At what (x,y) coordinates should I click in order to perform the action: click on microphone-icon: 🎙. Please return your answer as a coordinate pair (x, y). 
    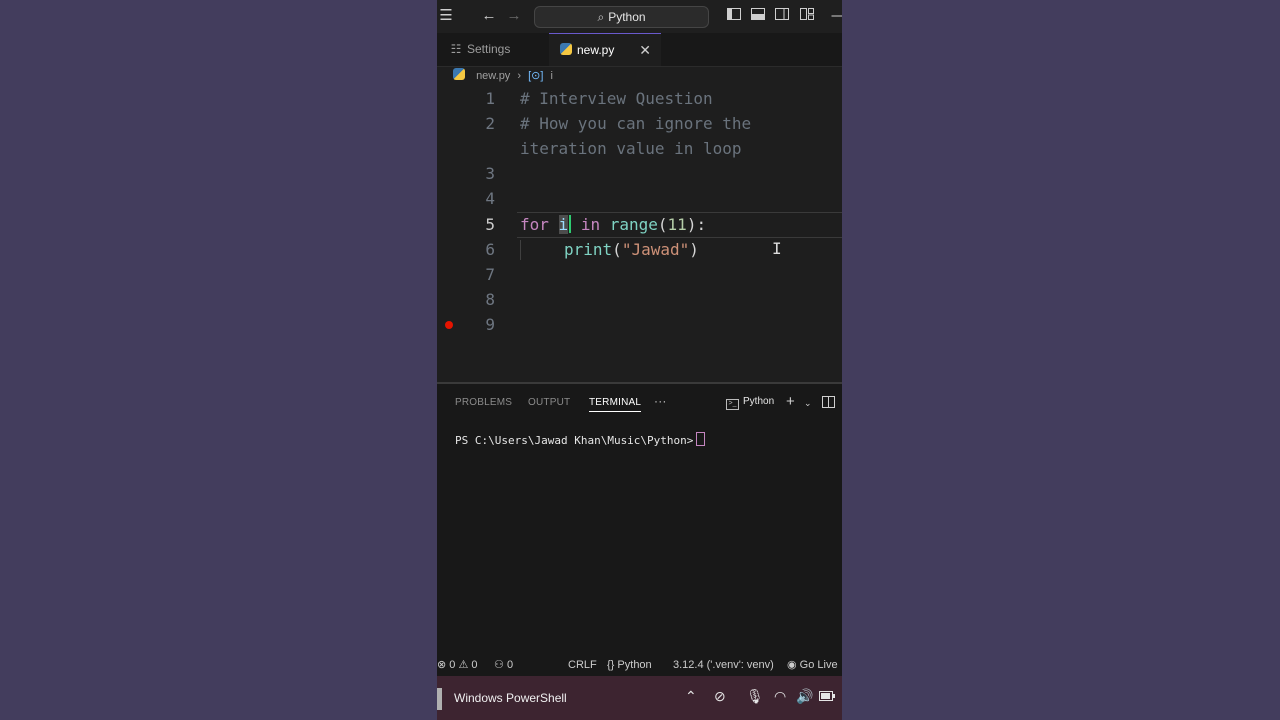
    Looking at the image, I should click on (755, 696).